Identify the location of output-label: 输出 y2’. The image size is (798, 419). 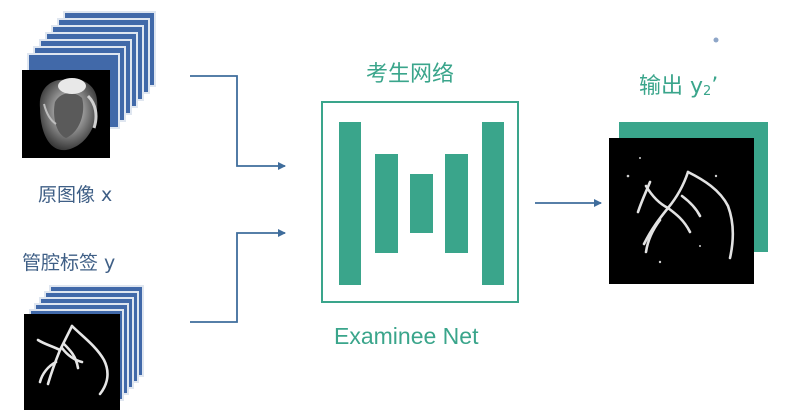
(678, 84).